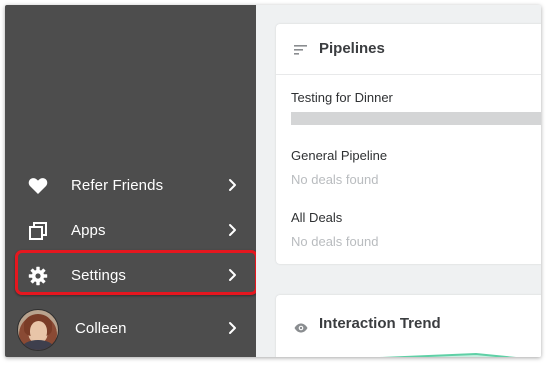  I want to click on pipeline-progress-bar, so click(416, 118).